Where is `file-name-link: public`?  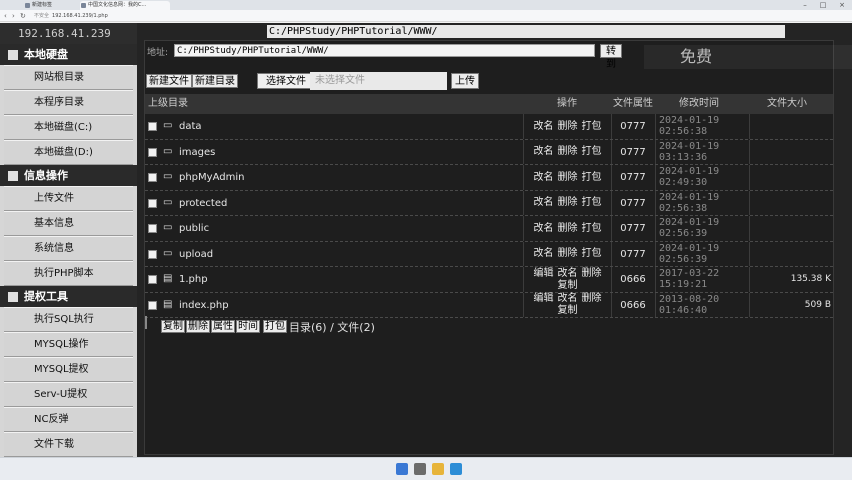 file-name-link: public is located at coordinates (194, 228).